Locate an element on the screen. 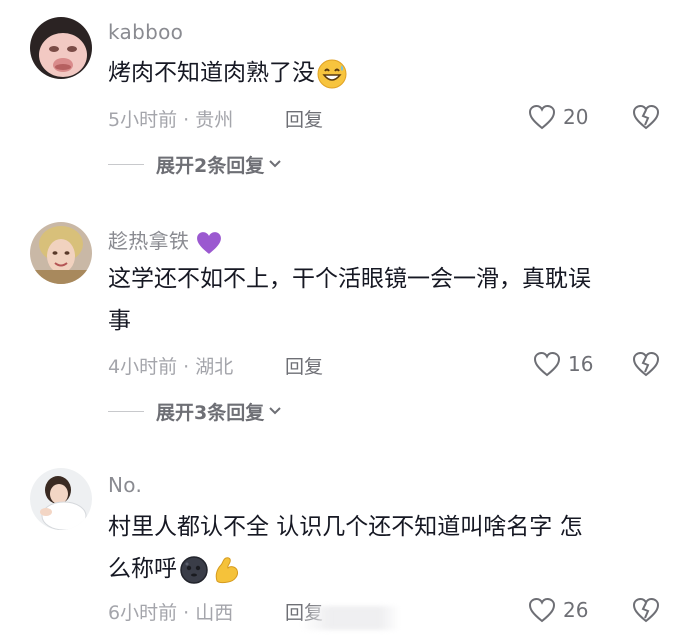 This screenshot has height=641, width=690. expand-replies-label: 展开3条回复 is located at coordinates (210, 412).